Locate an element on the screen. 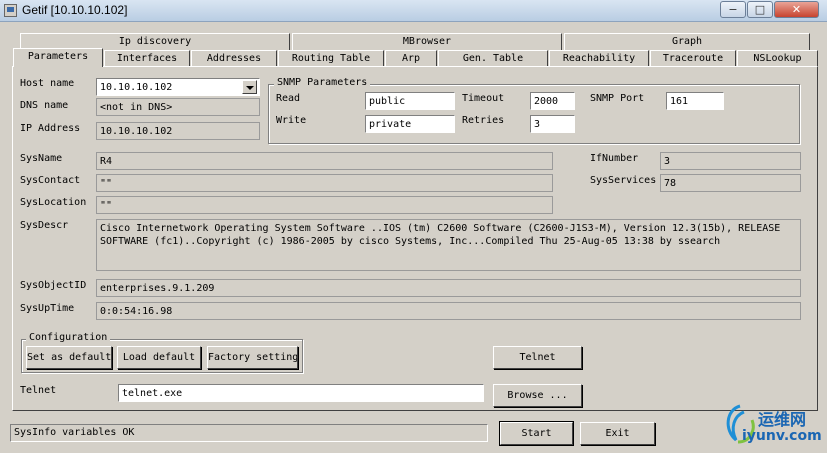 This screenshot has height=453, width=827. status-bar: SysInfo variables OK is located at coordinates (249, 433).